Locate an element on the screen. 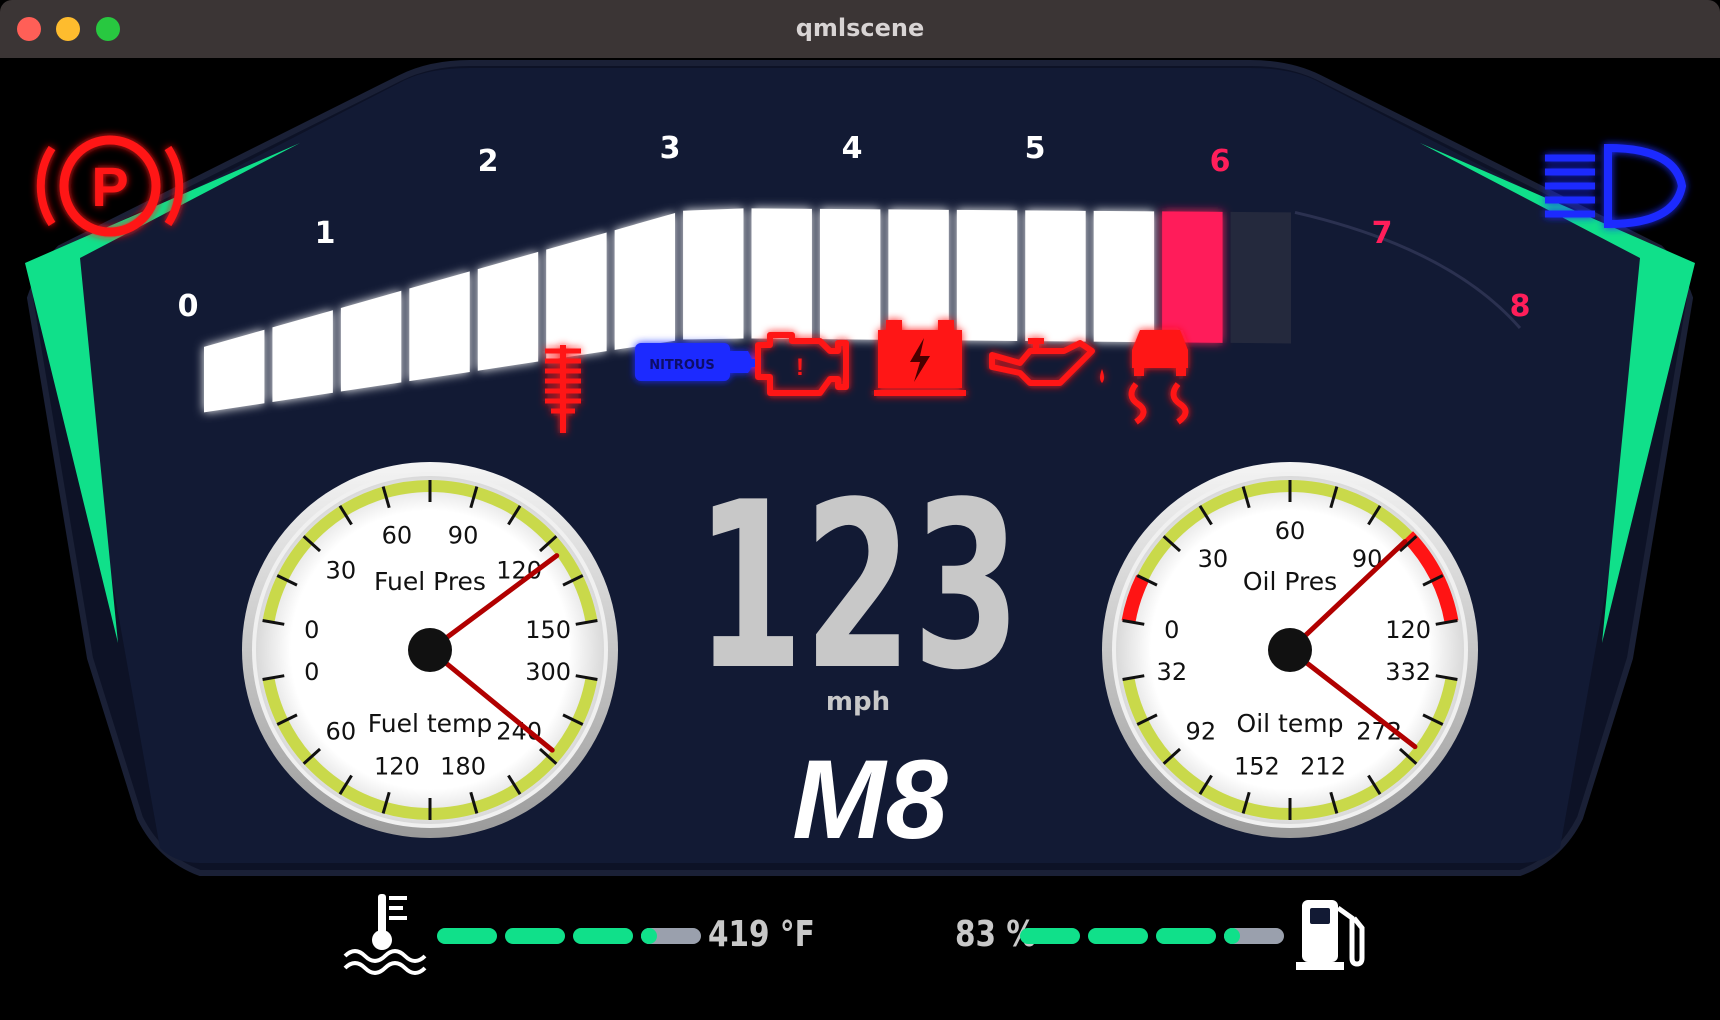 The height and width of the screenshot is (1020, 1720). coolant-value: 419 °F is located at coordinates (761, 933).